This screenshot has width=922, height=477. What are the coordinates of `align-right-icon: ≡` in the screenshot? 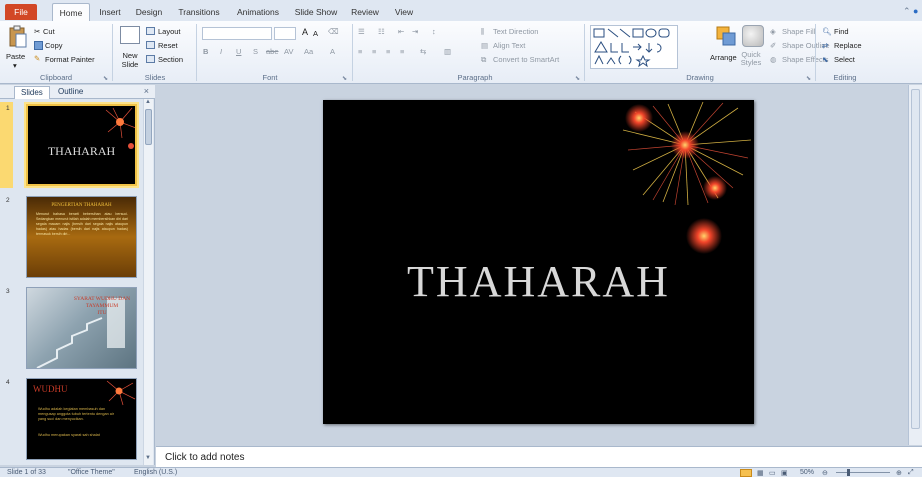 It's located at (388, 51).